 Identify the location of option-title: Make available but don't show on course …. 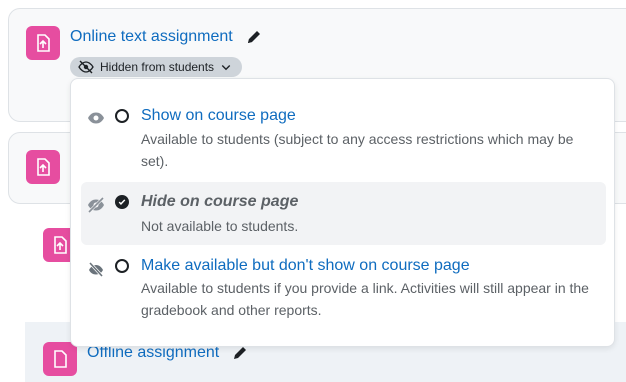
(305, 265).